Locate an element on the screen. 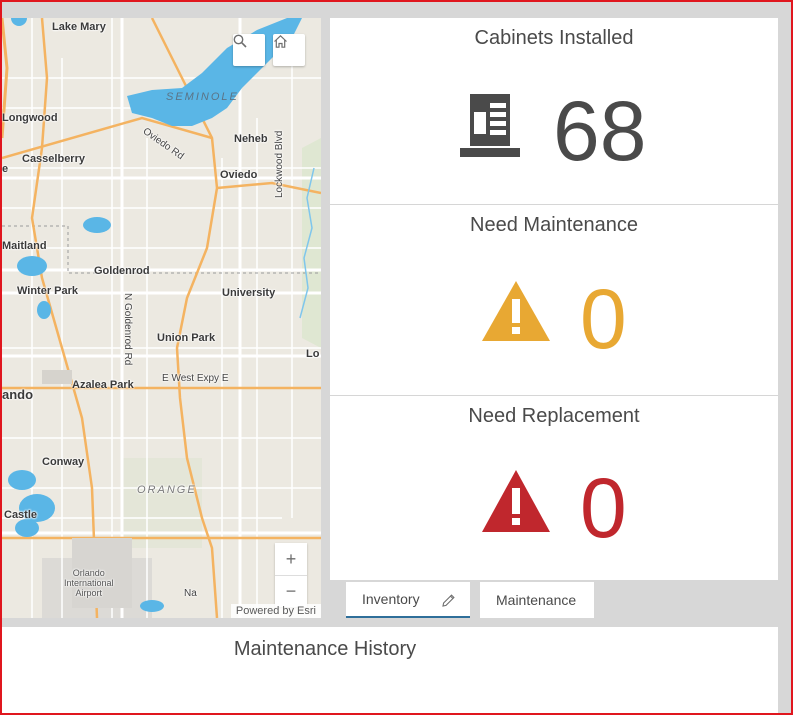 The height and width of the screenshot is (715, 793). home-button is located at coordinates (289, 50).